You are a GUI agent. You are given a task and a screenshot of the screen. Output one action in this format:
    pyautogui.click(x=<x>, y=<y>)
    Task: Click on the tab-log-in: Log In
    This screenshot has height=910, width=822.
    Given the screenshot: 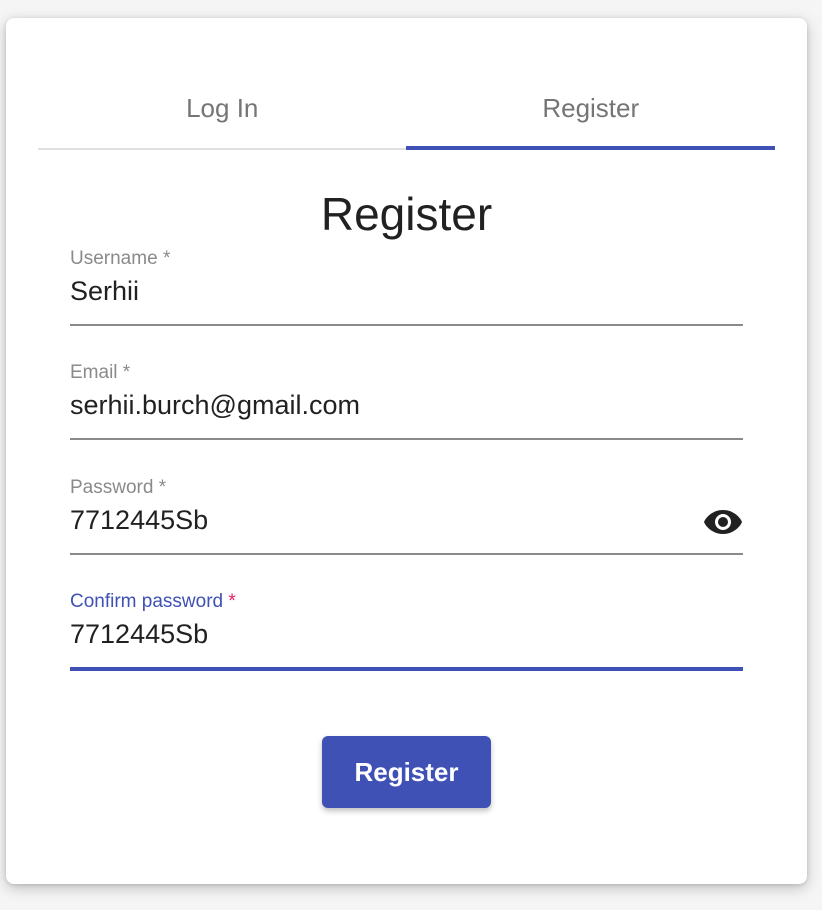 What is the action you would take?
    pyautogui.click(x=222, y=108)
    